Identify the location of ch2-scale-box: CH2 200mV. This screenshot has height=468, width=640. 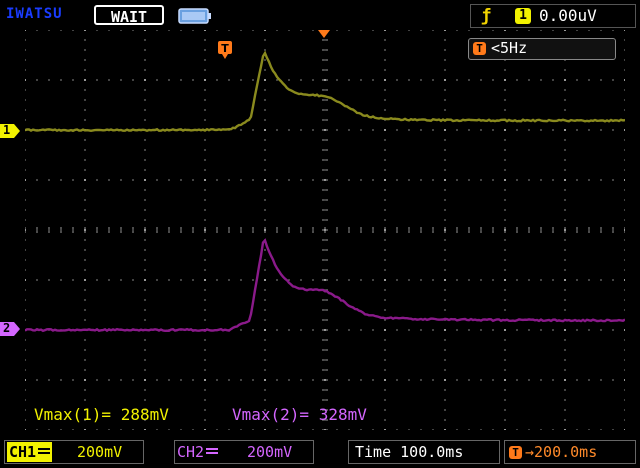
(244, 452).